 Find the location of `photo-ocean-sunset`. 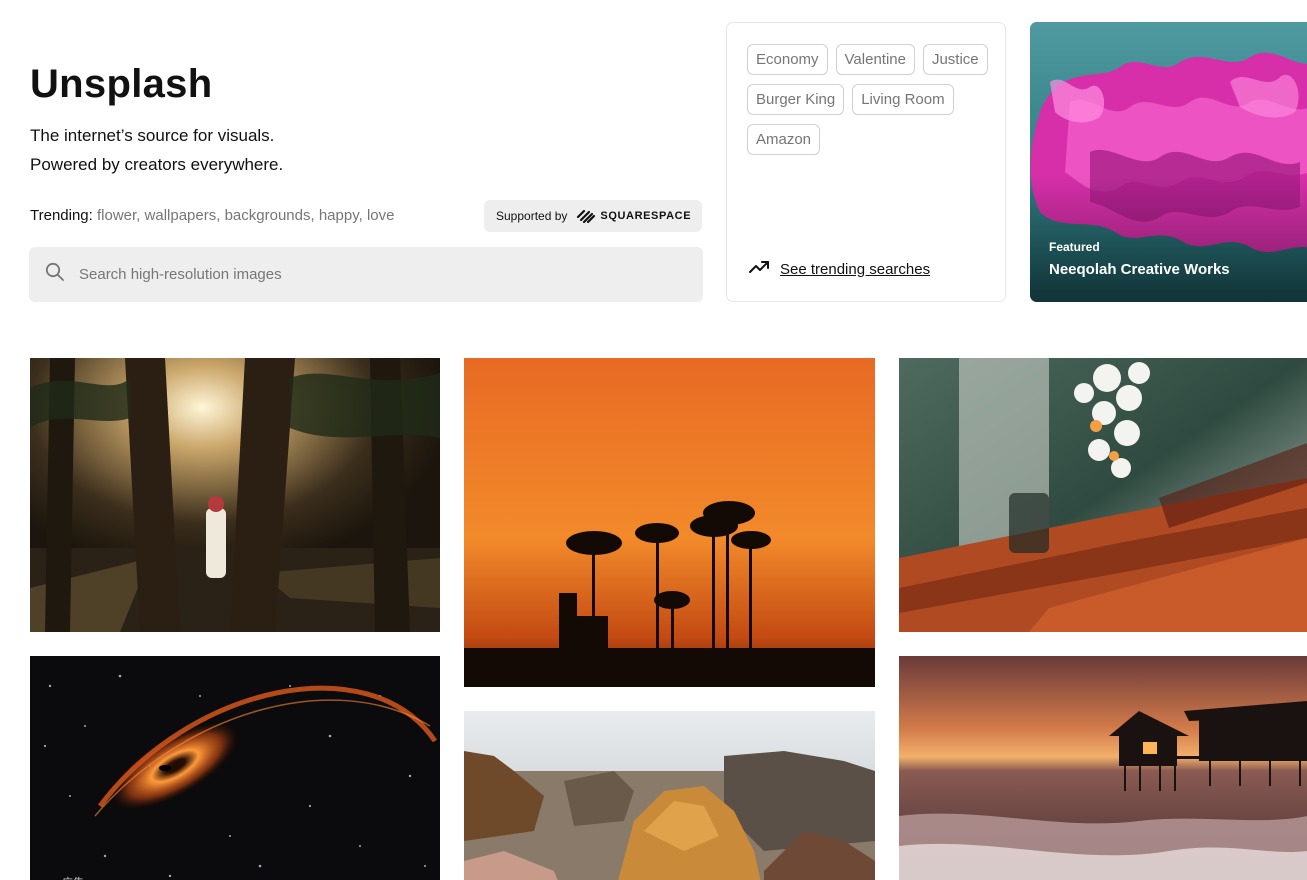

photo-ocean-sunset is located at coordinates (1103, 768).